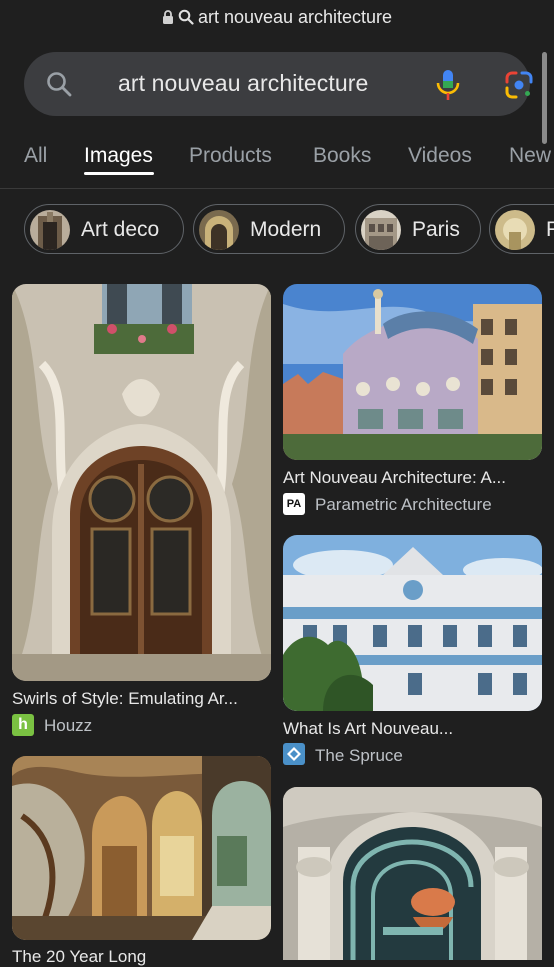 This screenshot has height=967, width=554. I want to click on tab-books: Books, so click(342, 156).